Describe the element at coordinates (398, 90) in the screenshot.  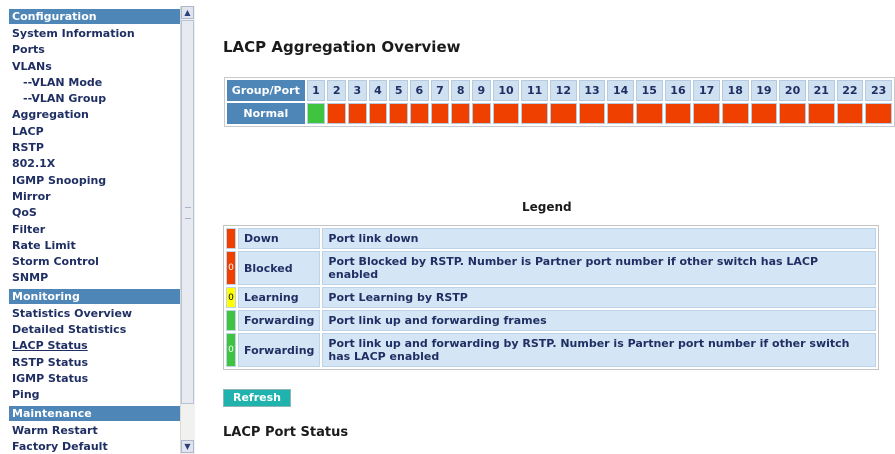
I see `port-header-5: 5` at that location.